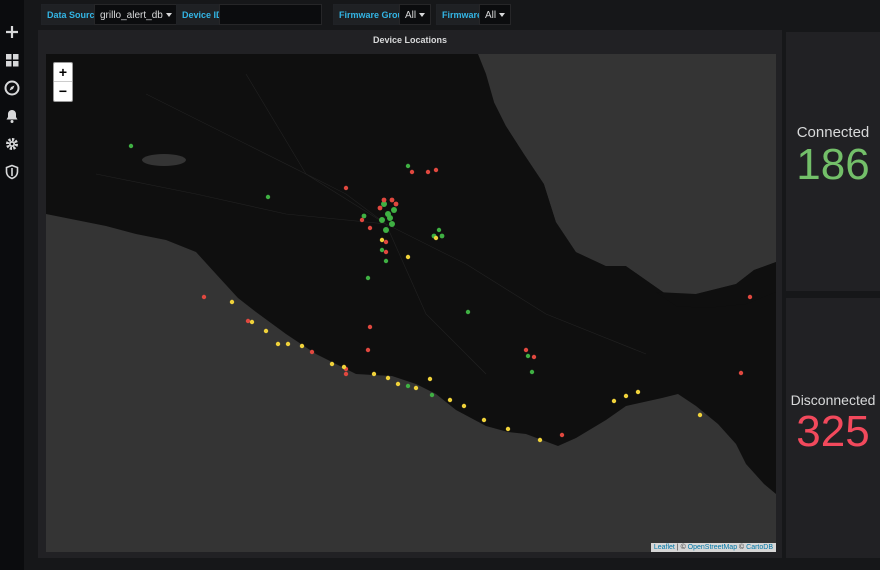  I want to click on zoom-out-button: −, so click(63, 91).